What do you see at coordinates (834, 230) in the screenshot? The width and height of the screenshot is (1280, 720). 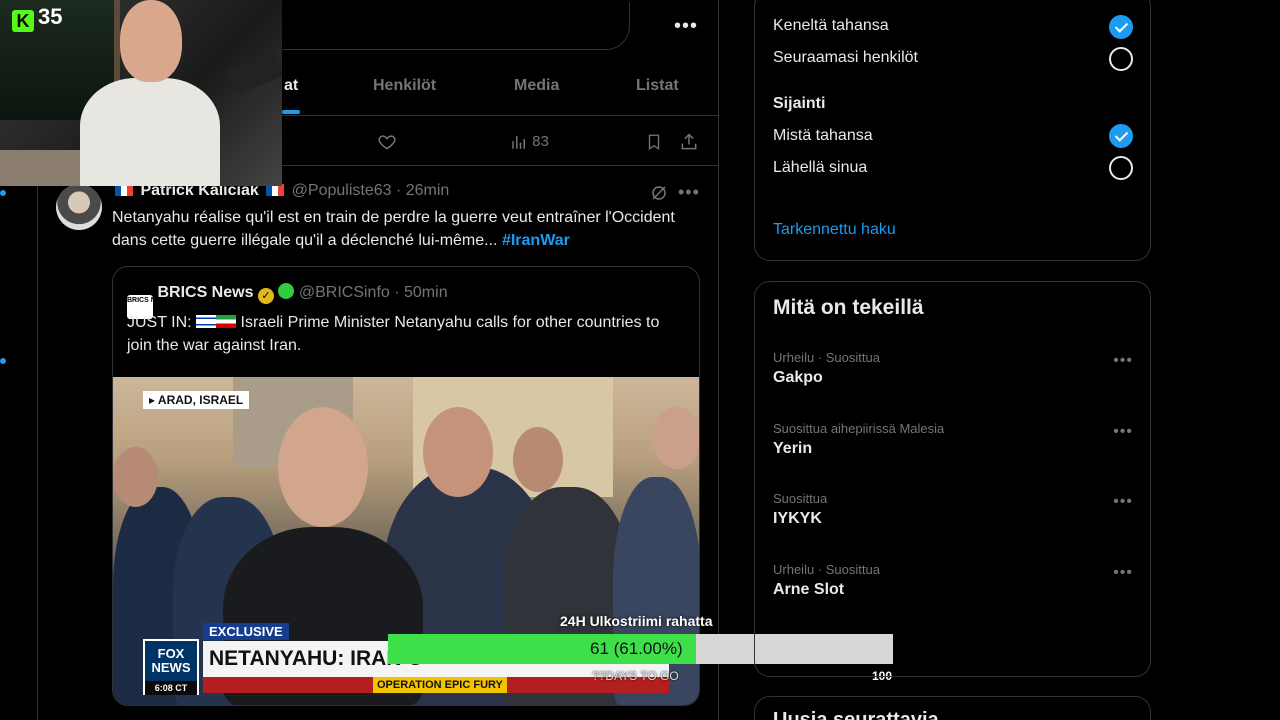 I see `advanced-search-link: Tarkennettu haku` at bounding box center [834, 230].